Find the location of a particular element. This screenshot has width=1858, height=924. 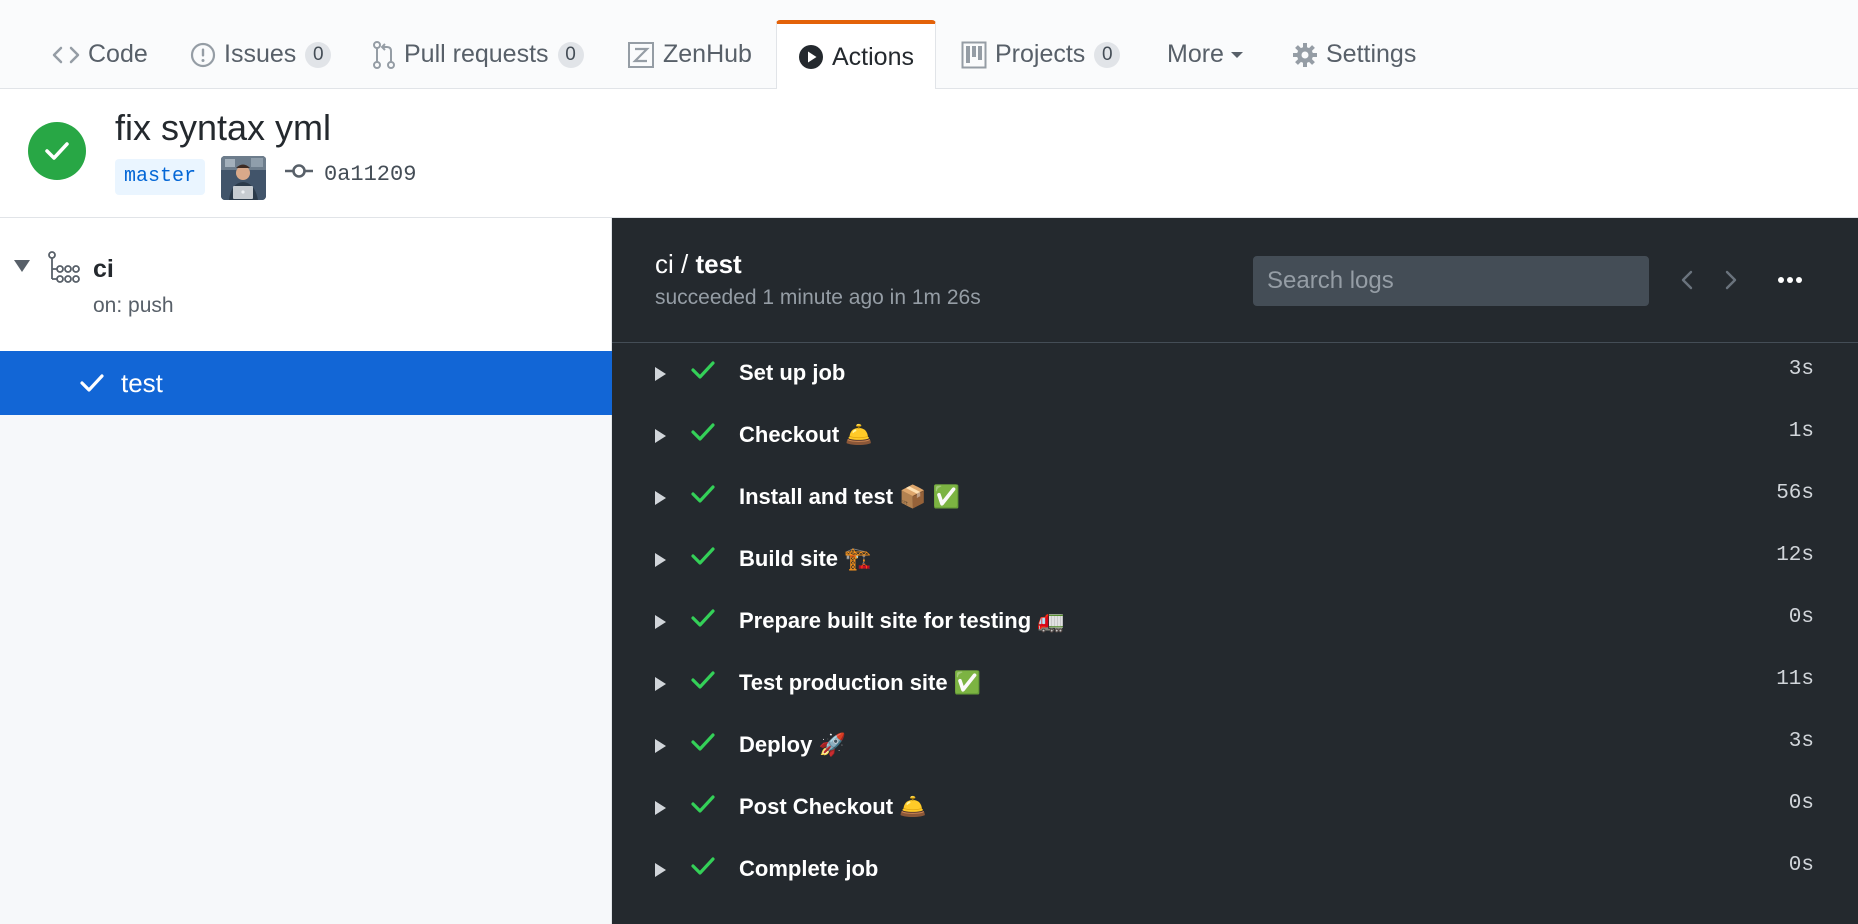

job-title: ci / test is located at coordinates (698, 264).